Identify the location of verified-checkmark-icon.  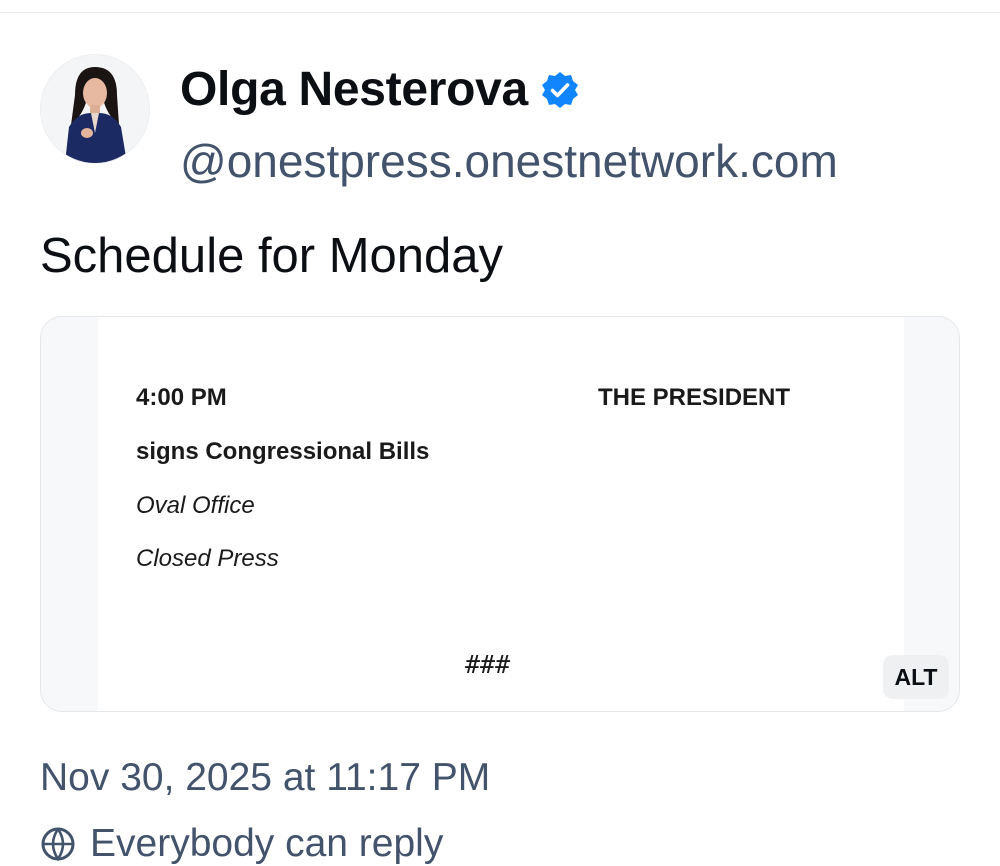
(559, 89).